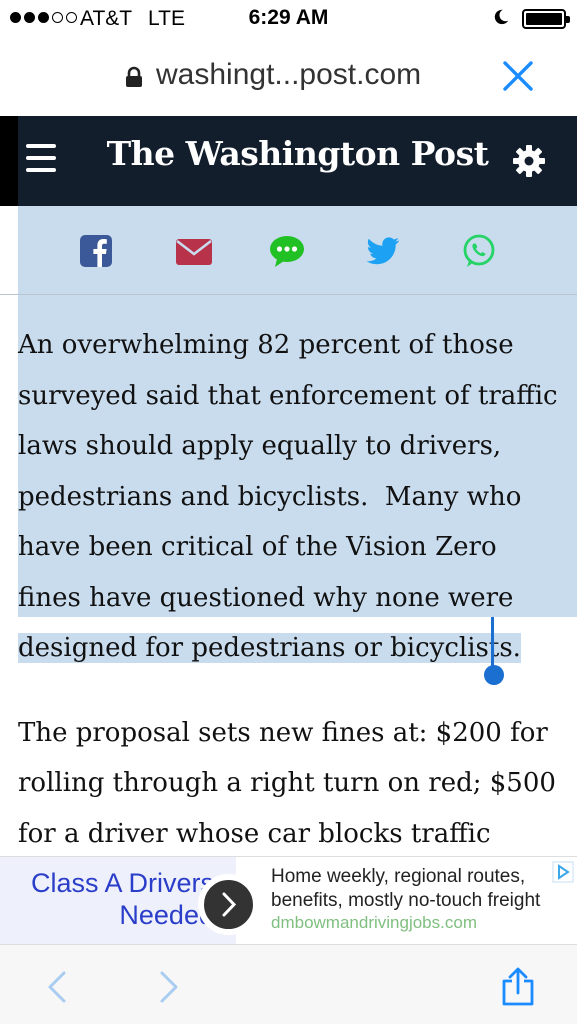  Describe the element at coordinates (266, 345) in the screenshot. I see `article-line: An overwhelming 82 percent of those` at that location.